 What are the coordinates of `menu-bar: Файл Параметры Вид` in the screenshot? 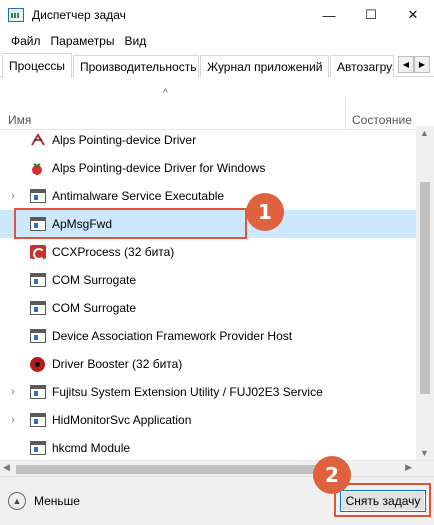 It's located at (75, 41).